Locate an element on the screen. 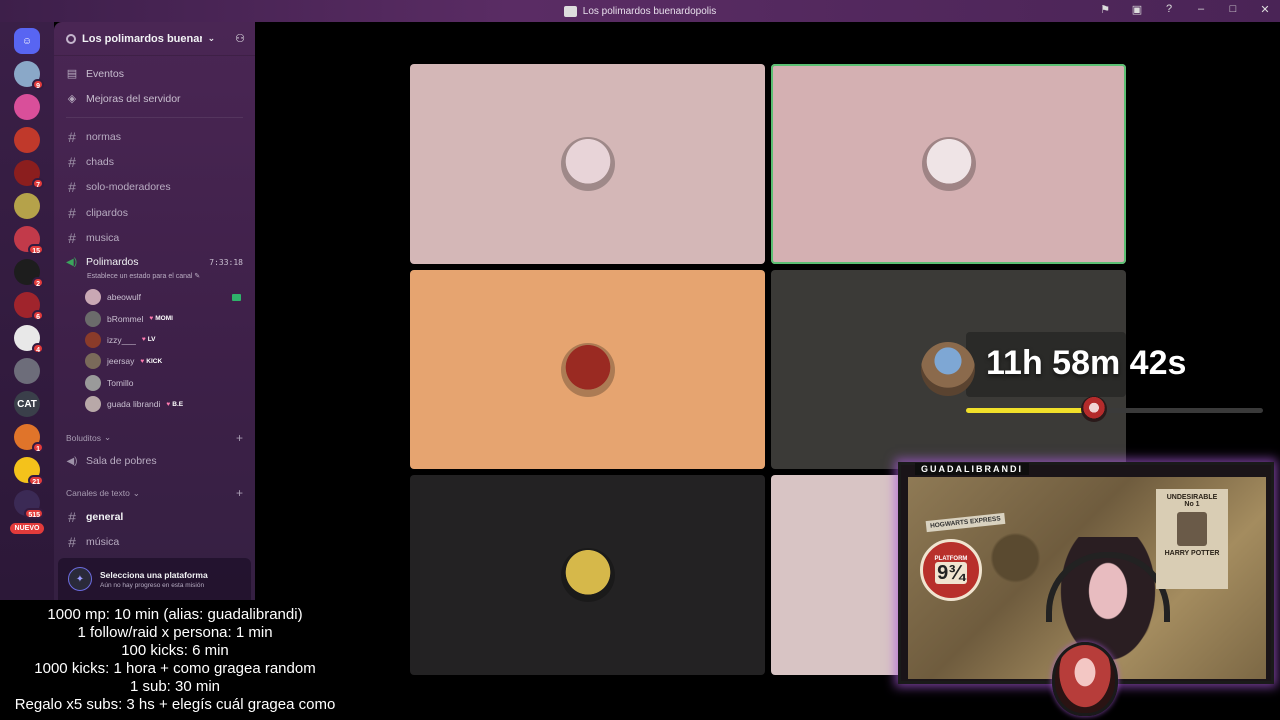 The image size is (1280, 720). voice-member: guada librandi ♥ B.E is located at coordinates (154, 403).